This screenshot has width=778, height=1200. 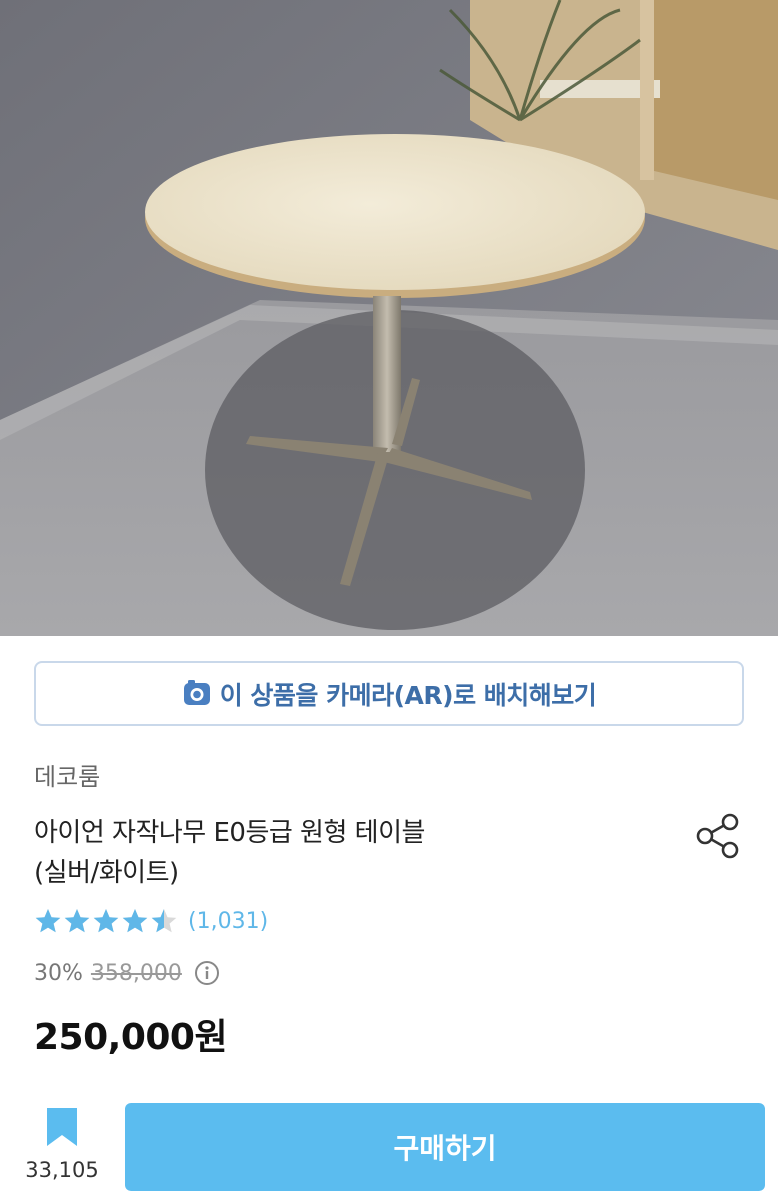 I want to click on bookmark-count: 33,105, so click(x=62, y=1170).